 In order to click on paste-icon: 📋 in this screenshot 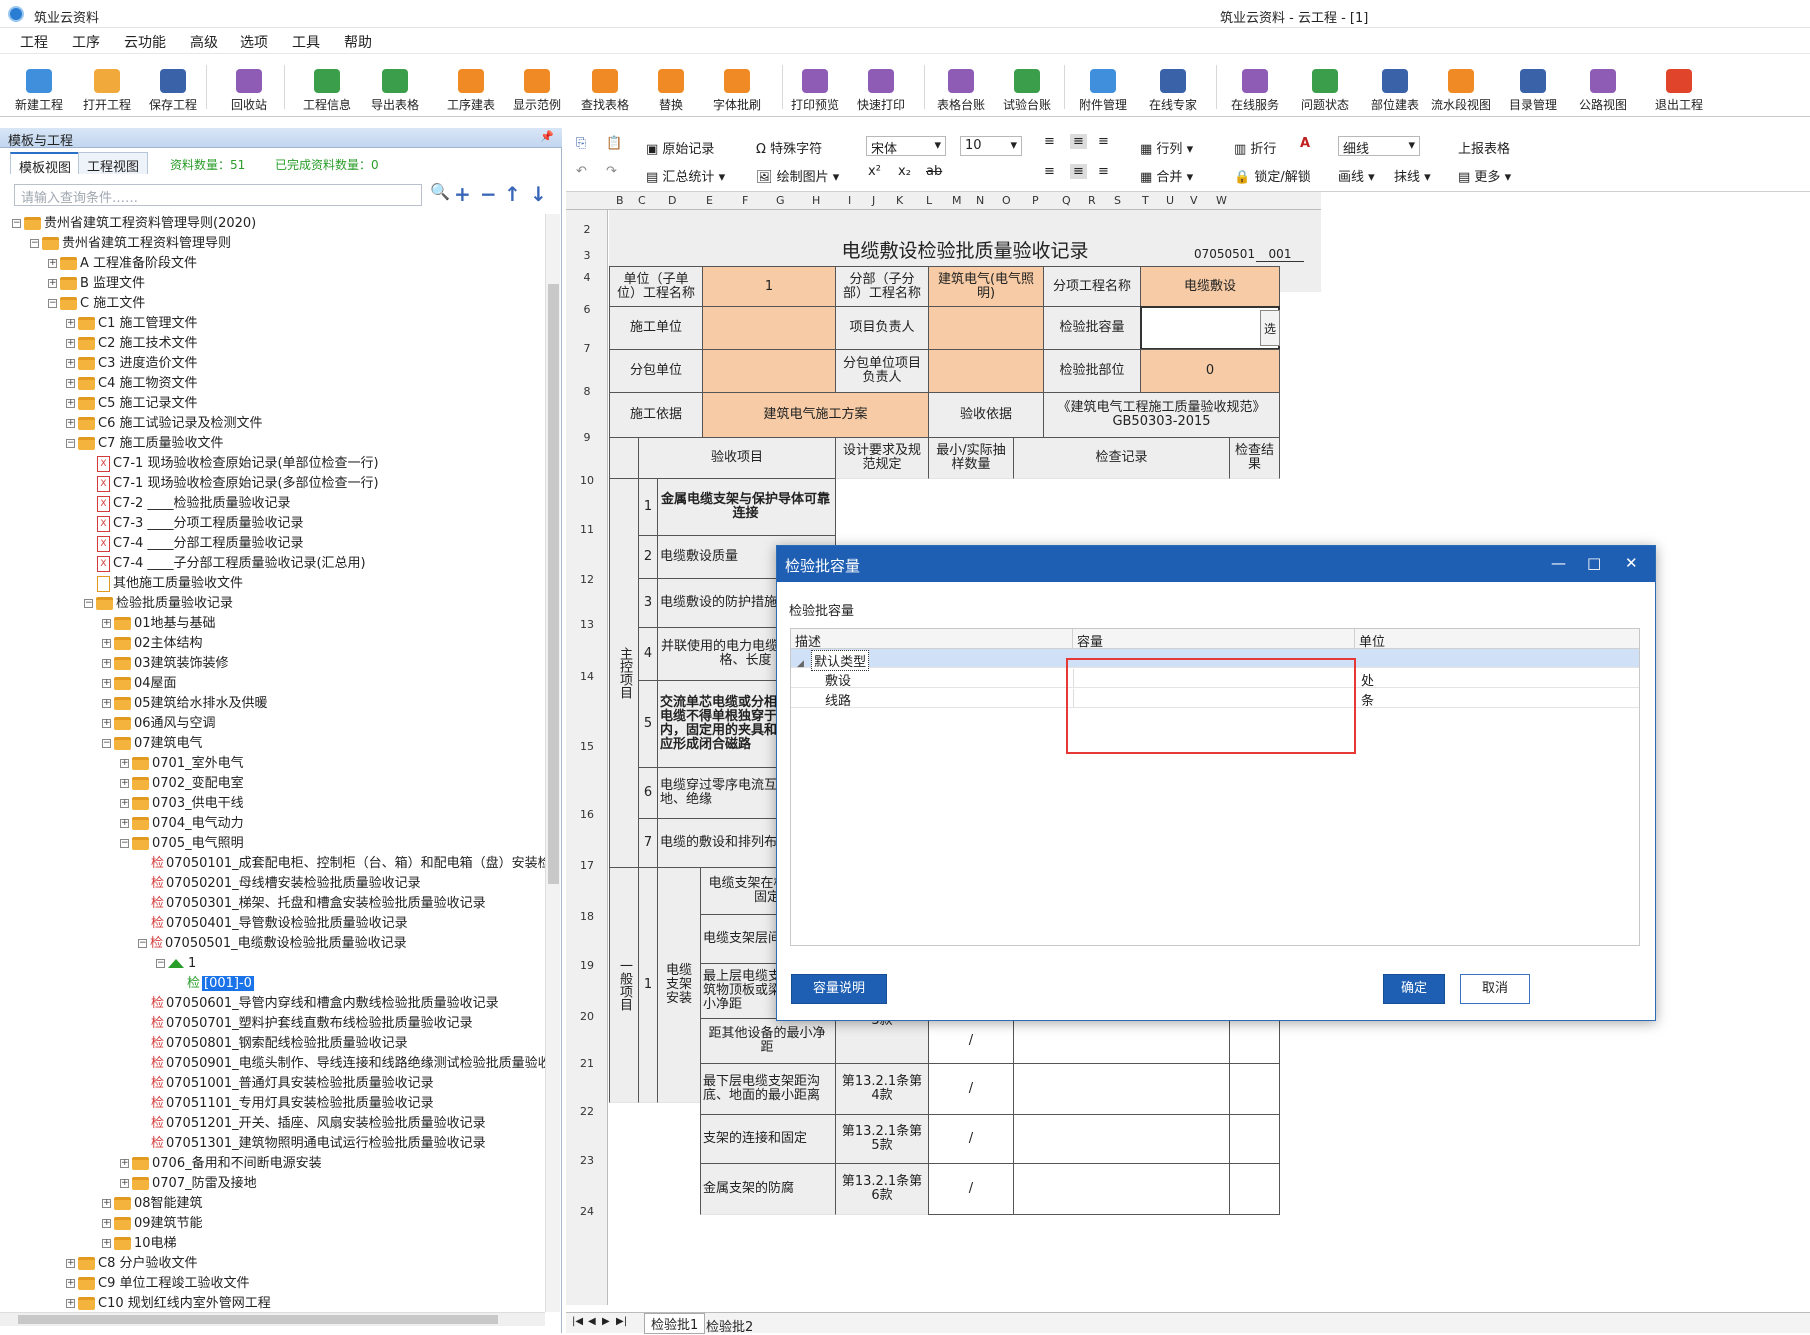, I will do `click(614, 143)`.